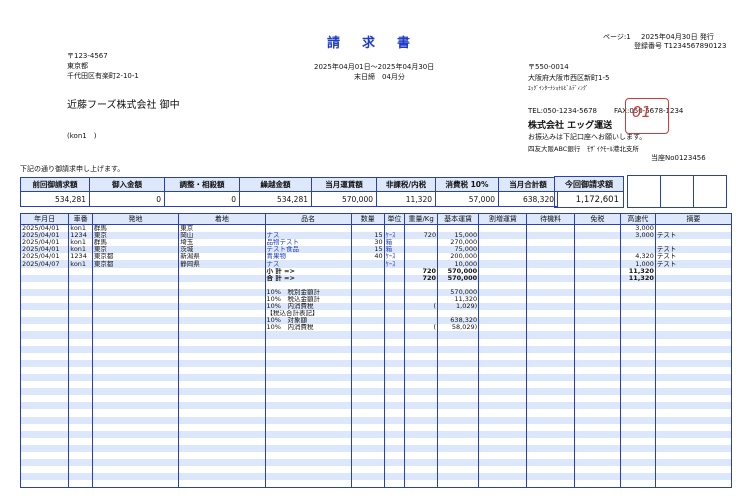  I want to click on table-row: 10% 税込金額計 11,320, so click(376, 299).